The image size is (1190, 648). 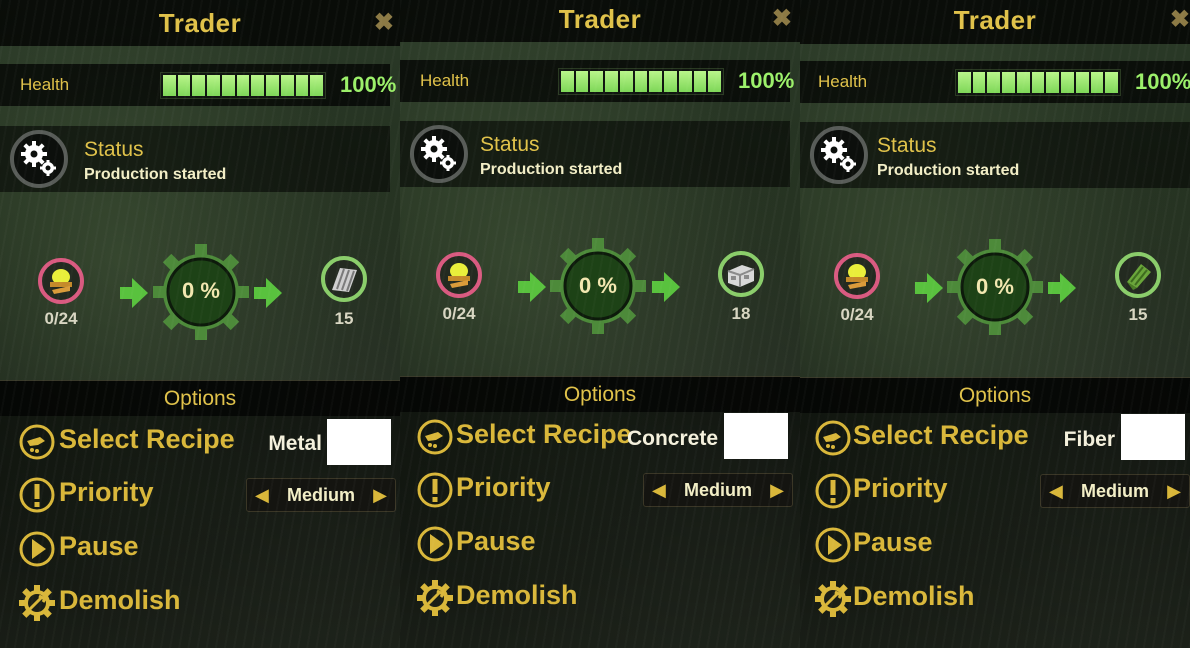 What do you see at coordinates (741, 274) in the screenshot?
I see `concrete-block-icon` at bounding box center [741, 274].